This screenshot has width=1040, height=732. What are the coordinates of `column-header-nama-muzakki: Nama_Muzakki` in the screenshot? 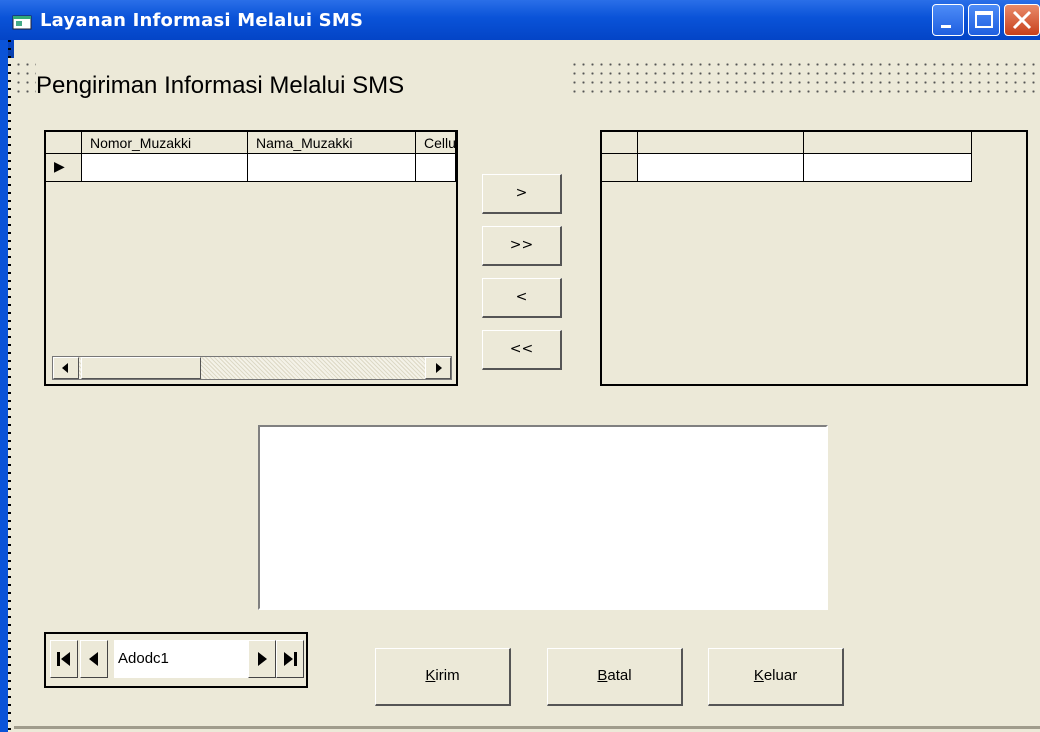 It's located at (332, 143).